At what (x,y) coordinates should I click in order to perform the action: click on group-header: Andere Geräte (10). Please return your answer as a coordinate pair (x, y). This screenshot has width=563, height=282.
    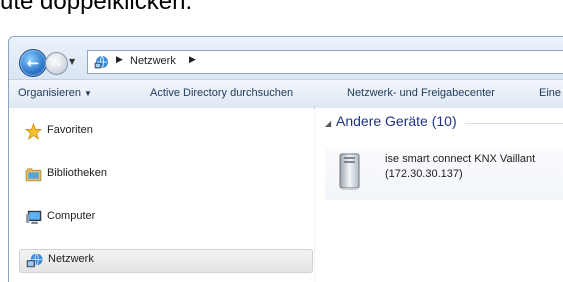
    Looking at the image, I should click on (396, 121).